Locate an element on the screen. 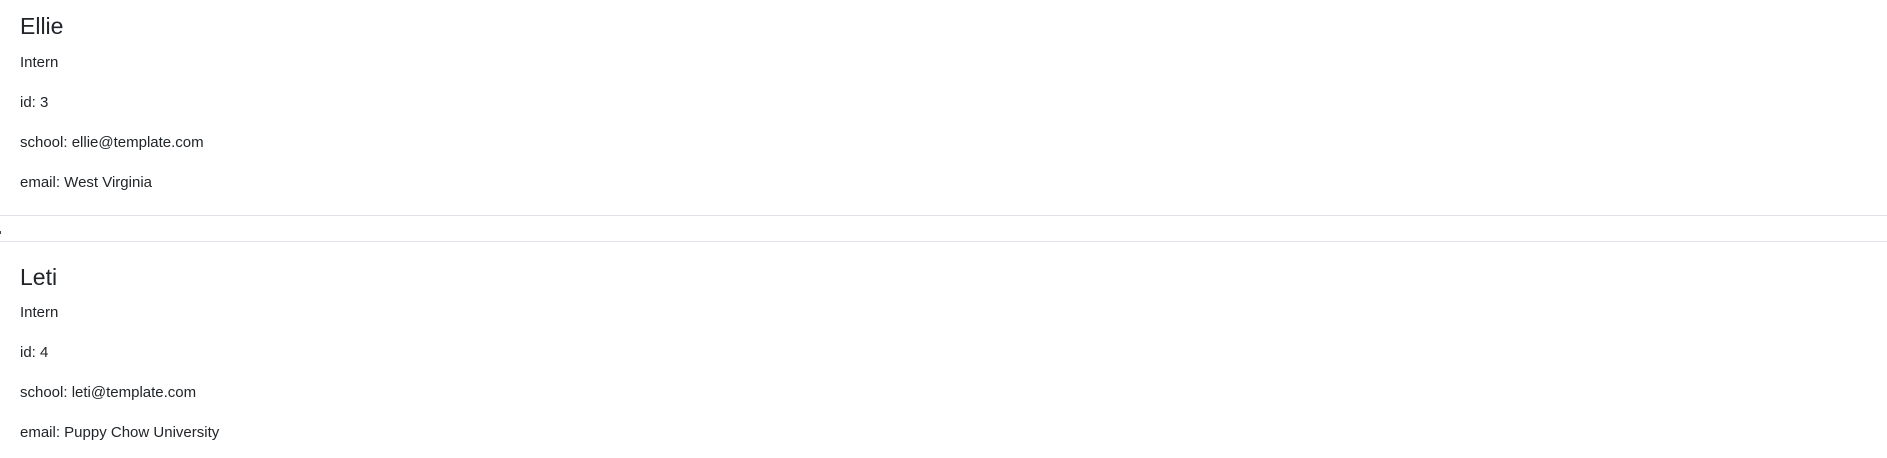  employee-school: school: leti@template.com is located at coordinates (108, 392).